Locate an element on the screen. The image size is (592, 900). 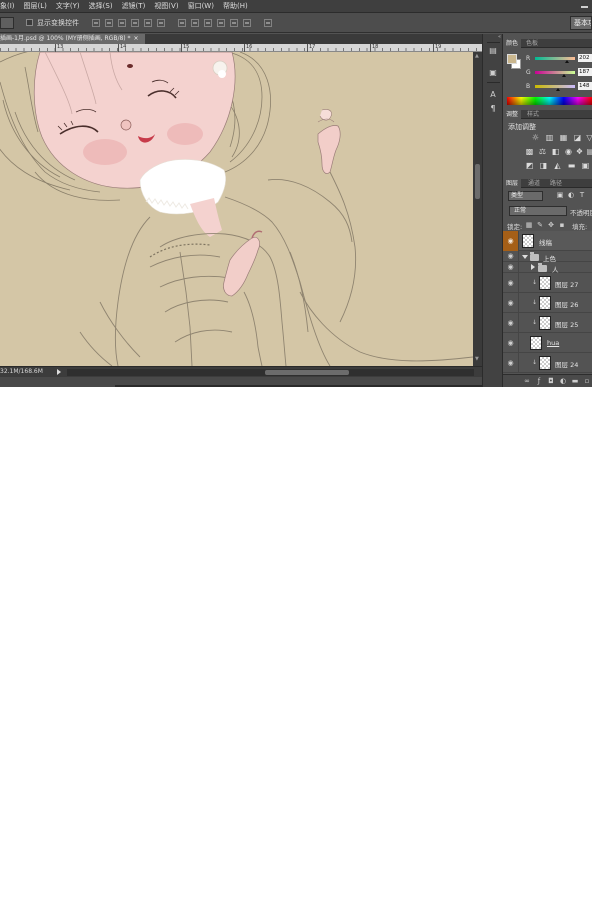
distribute-right-icon is located at coordinates (247, 22).